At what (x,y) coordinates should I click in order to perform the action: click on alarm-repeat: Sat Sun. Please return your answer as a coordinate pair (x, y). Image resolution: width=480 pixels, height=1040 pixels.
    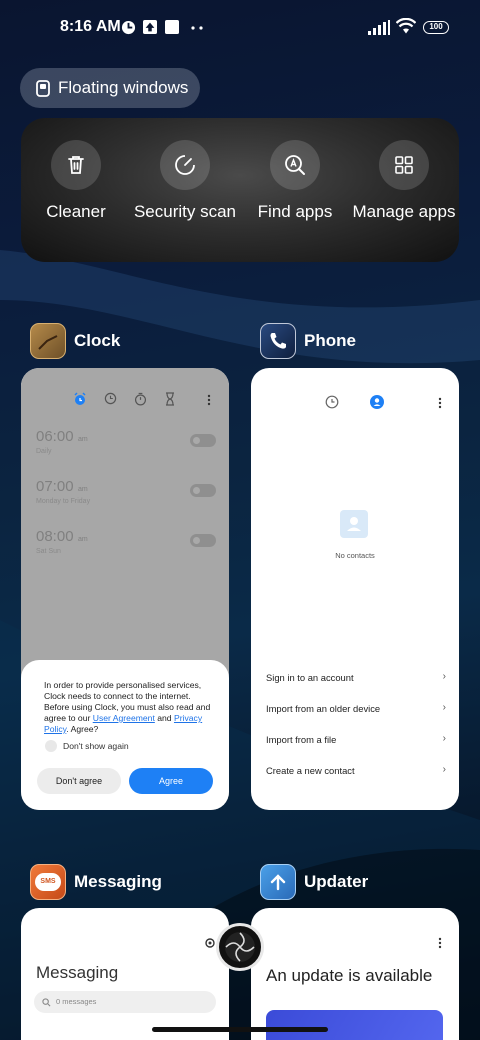
    Looking at the image, I should click on (48, 551).